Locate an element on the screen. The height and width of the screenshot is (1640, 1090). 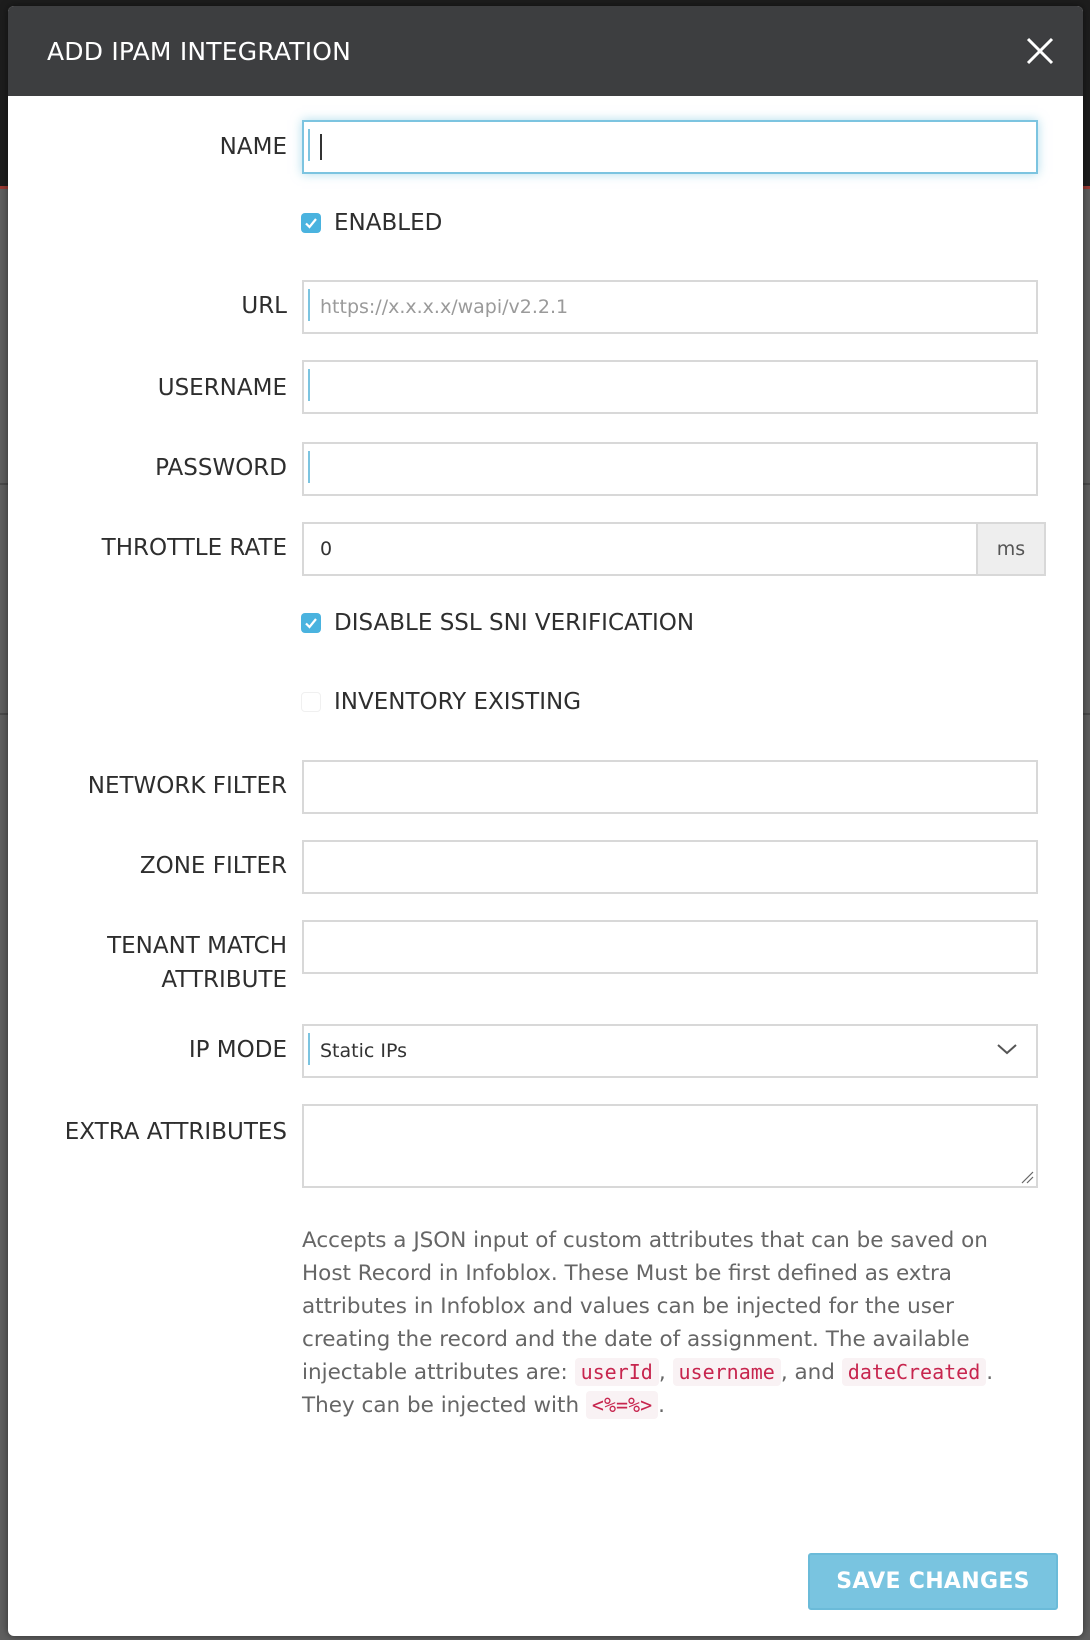
password-input is located at coordinates (670, 469).